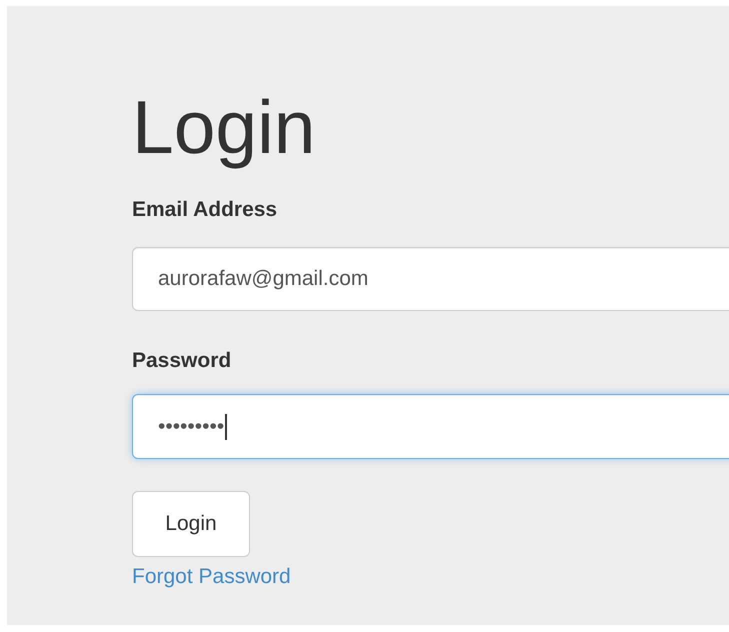 The width and height of the screenshot is (729, 632). I want to click on password-field: •••••••••, so click(430, 426).